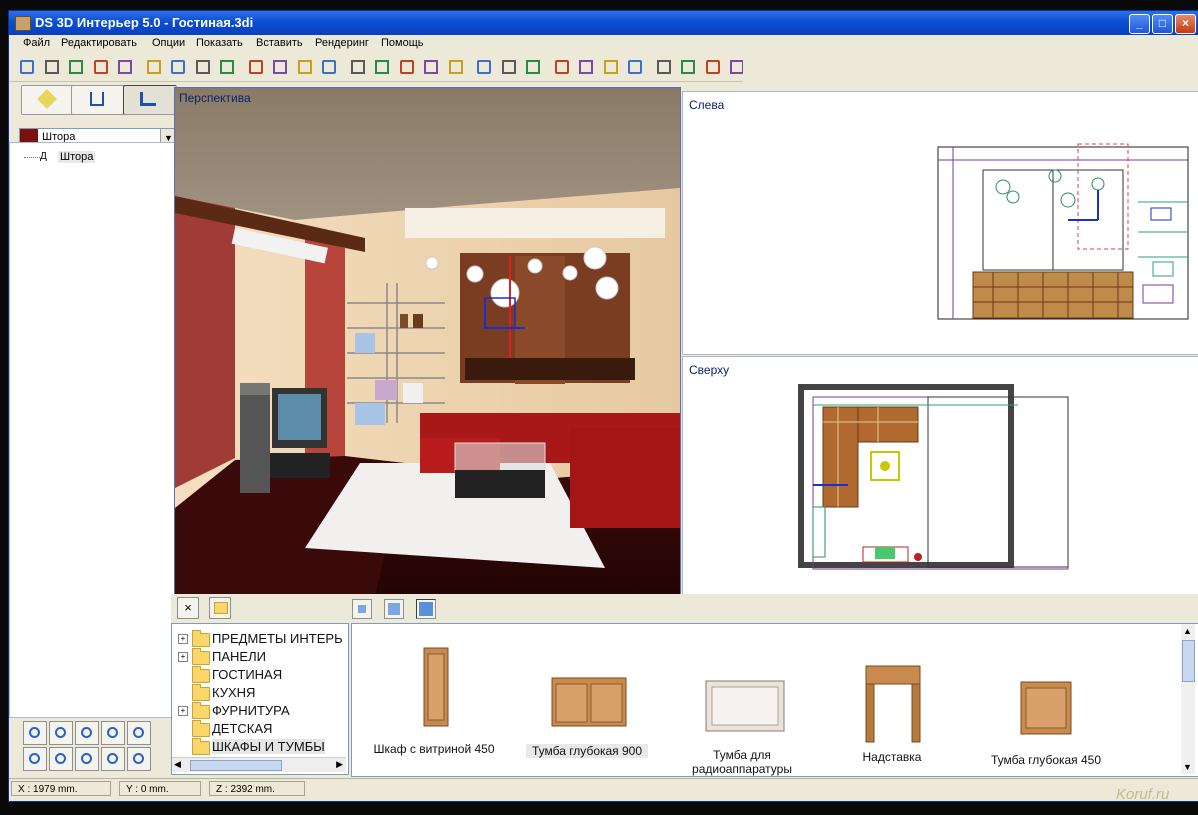 The height and width of the screenshot is (815, 1198). What do you see at coordinates (247, 674) in the screenshot?
I see `category-item: ГОСТИНАЯ` at bounding box center [247, 674].